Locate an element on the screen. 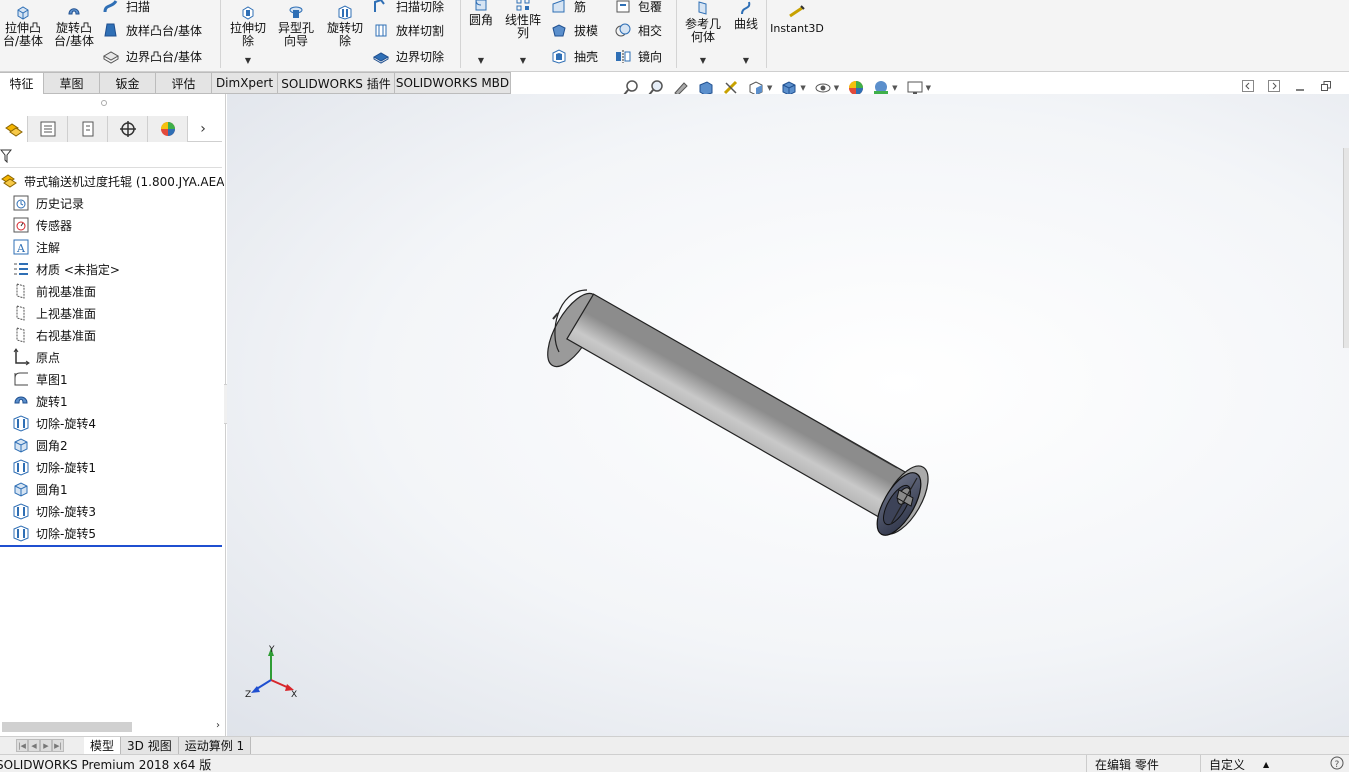  tree-item: 材质 <未指定> is located at coordinates (112, 269).